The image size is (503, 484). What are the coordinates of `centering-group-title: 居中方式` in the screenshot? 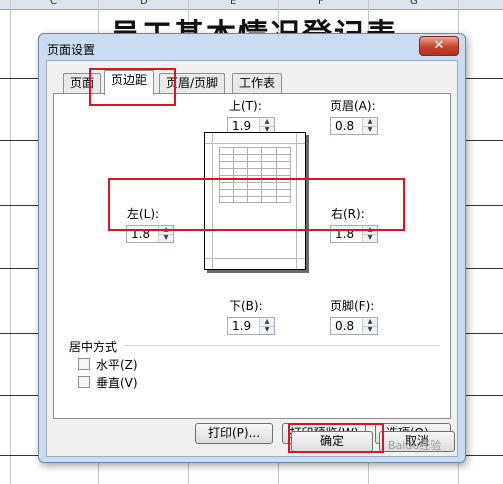 It's located at (93, 347).